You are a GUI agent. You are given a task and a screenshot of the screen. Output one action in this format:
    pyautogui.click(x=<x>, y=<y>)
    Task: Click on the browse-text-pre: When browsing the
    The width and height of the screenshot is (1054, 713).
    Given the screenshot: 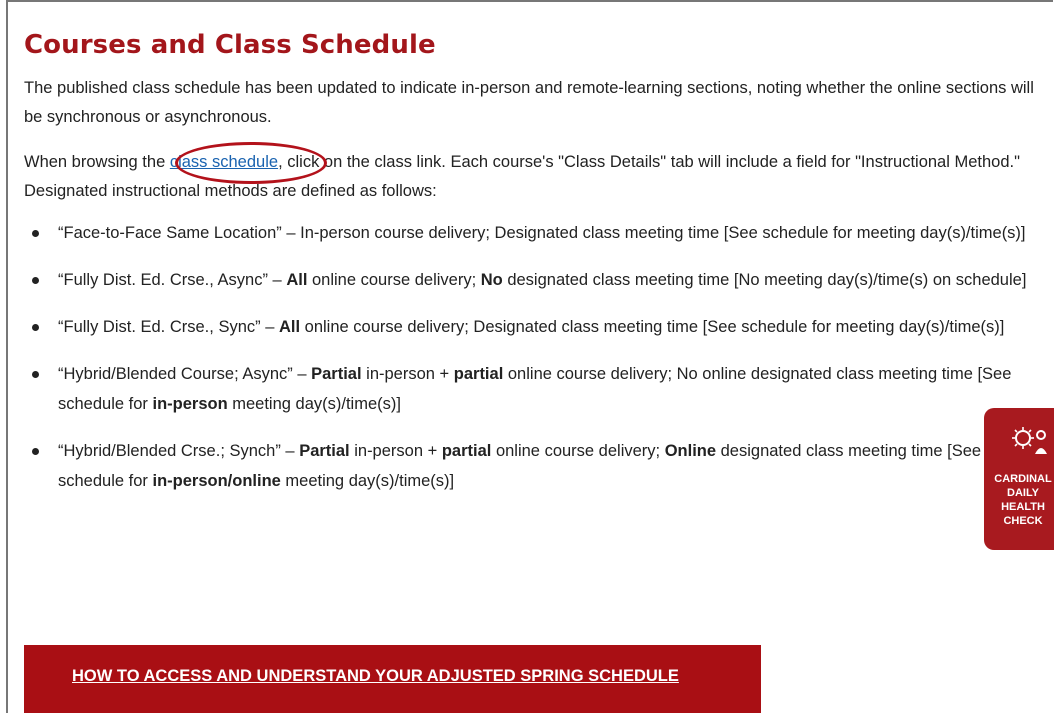 What is the action you would take?
    pyautogui.click(x=97, y=162)
    